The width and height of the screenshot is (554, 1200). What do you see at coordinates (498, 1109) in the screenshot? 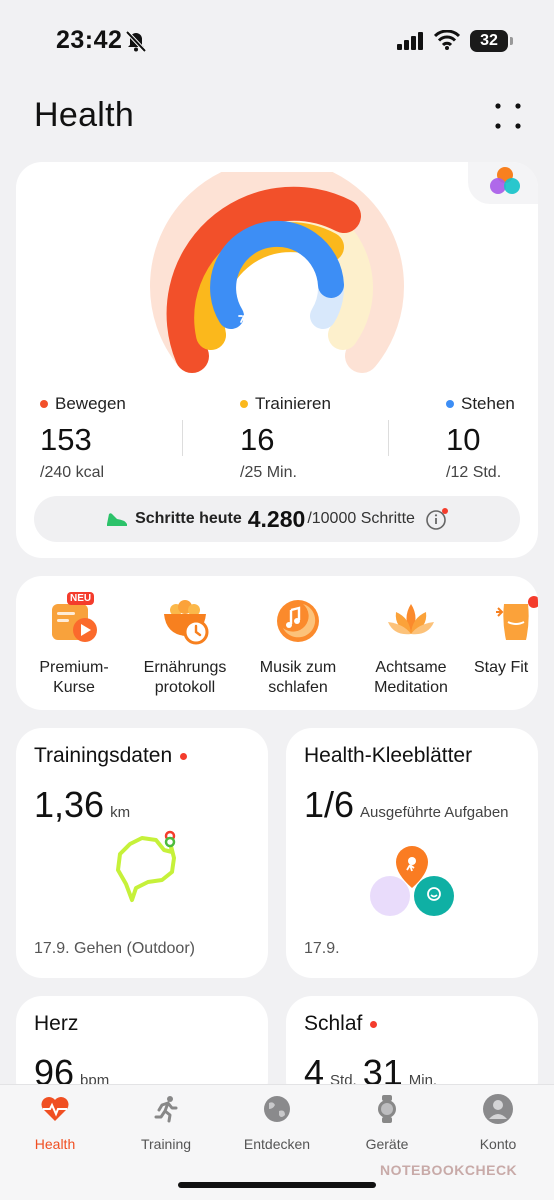
I see `person-icon` at bounding box center [498, 1109].